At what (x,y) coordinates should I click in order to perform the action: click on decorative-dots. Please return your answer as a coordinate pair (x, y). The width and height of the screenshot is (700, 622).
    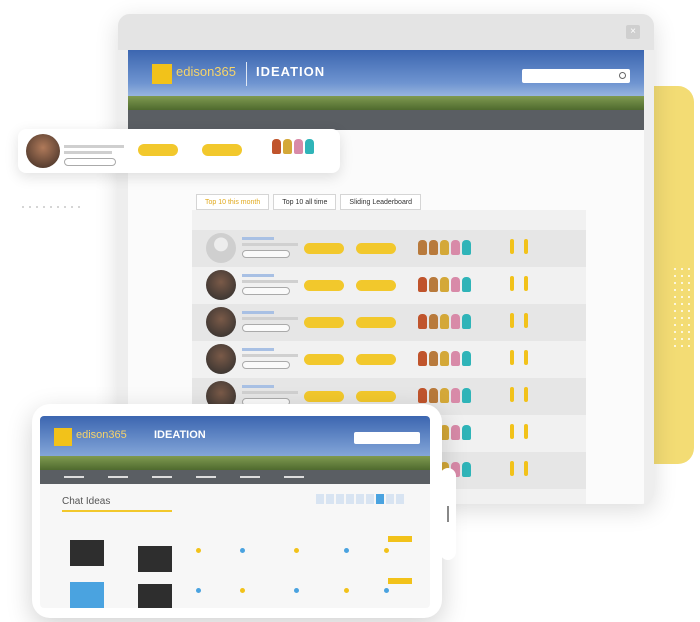
    Looking at the image, I should click on (685, 307).